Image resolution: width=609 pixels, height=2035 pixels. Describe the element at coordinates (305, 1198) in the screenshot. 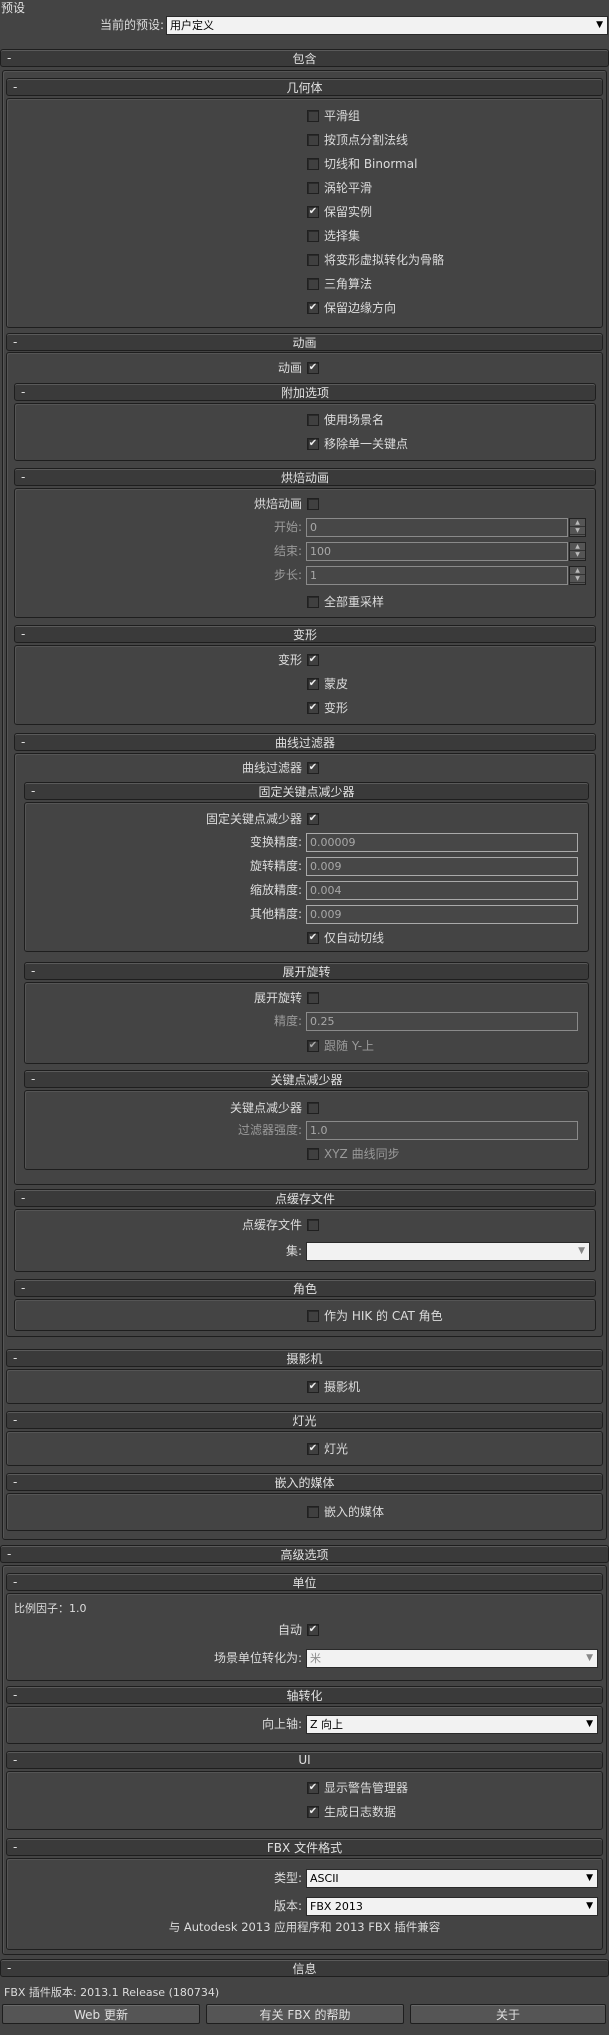

I see `point-cache-header: - 点缓存文件` at that location.